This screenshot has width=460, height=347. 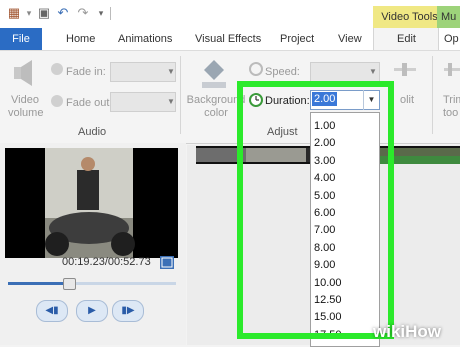 What do you see at coordinates (409, 17) in the screenshot?
I see `context-tab-video-tools: Video Tools` at bounding box center [409, 17].